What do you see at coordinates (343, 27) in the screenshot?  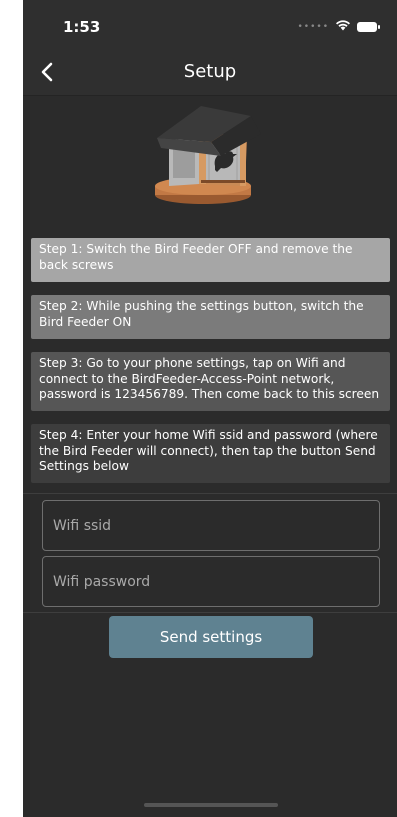 I see `wifi-icon` at bounding box center [343, 27].